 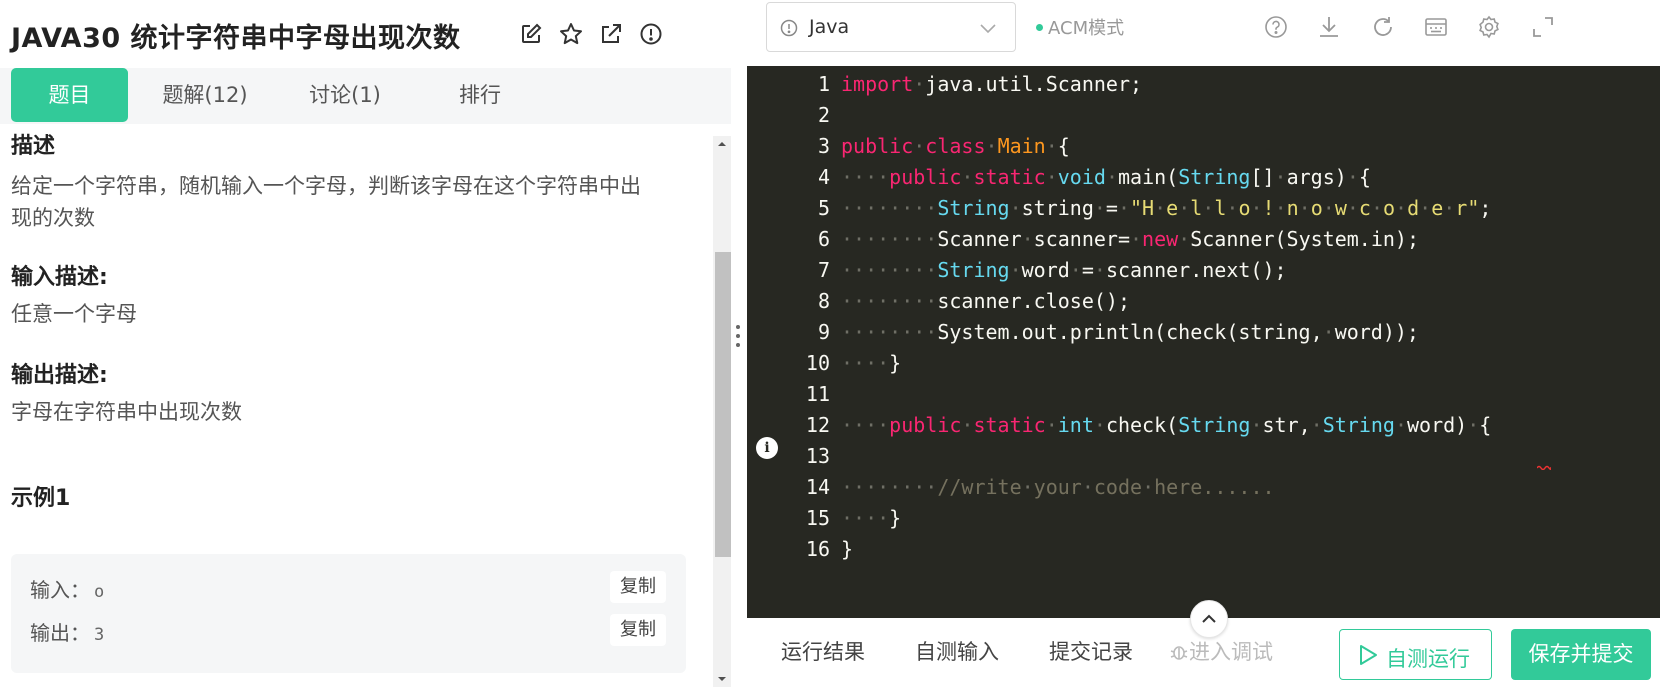 I want to click on code-line: 7 ········String·word·=·scanner.next();, so click(x=1052, y=270).